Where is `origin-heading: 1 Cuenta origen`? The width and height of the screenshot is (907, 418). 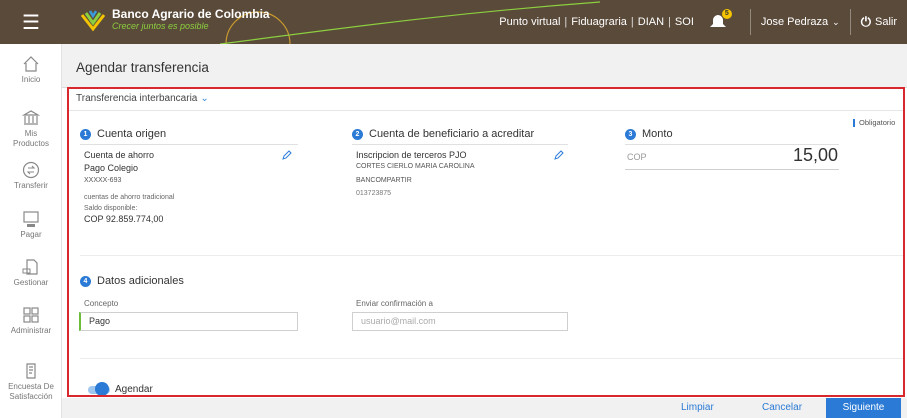
origin-heading: 1 Cuenta origen is located at coordinates (123, 134).